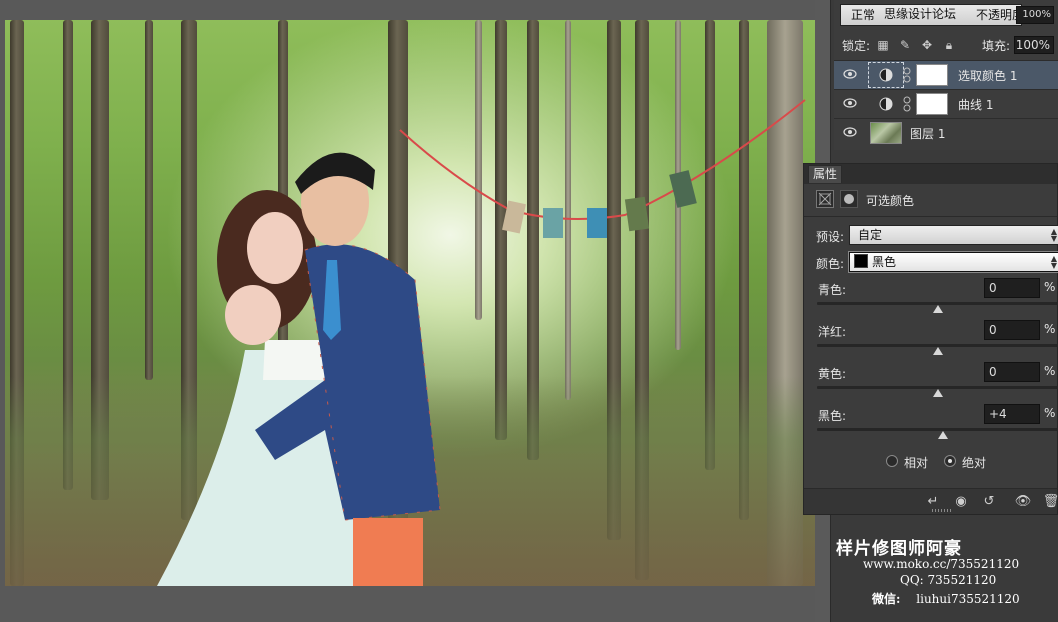 The width and height of the screenshot is (1058, 622). What do you see at coordinates (1035, 15) in the screenshot?
I see `opacity-input: 100%` at bounding box center [1035, 15].